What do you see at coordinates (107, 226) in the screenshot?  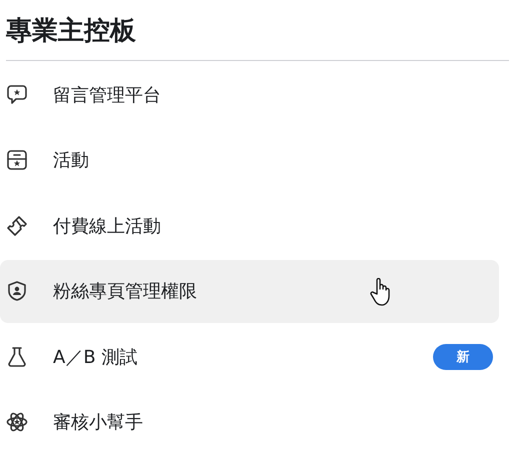 I see `menu-item-label: 付費線上活動` at bounding box center [107, 226].